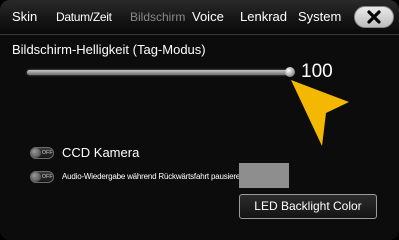 The image size is (399, 240). Describe the element at coordinates (264, 175) in the screenshot. I see `color-swatch` at that location.